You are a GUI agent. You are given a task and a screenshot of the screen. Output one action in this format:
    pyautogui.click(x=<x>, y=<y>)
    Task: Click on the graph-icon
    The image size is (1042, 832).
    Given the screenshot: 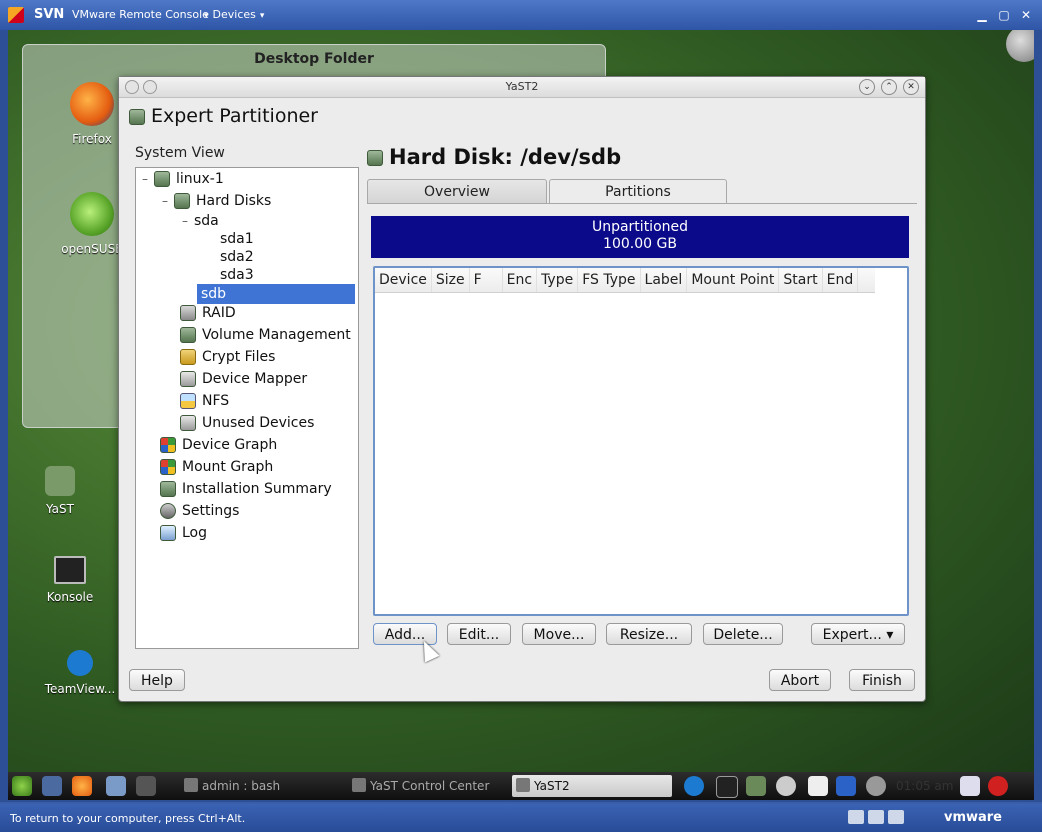 What is the action you would take?
    pyautogui.click(x=168, y=467)
    